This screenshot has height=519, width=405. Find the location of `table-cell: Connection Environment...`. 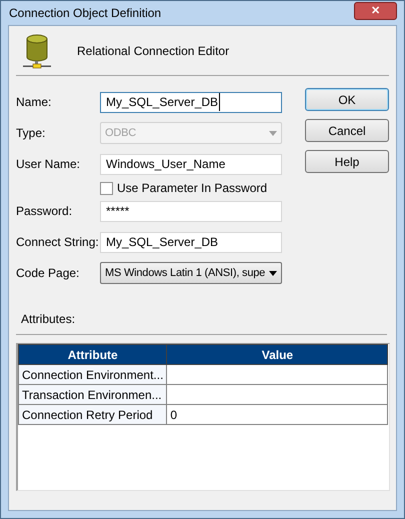

table-cell: Connection Environment... is located at coordinates (92, 374).